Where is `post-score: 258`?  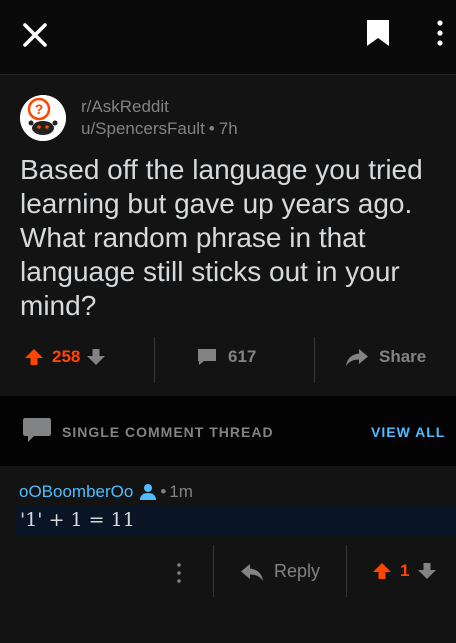 post-score: 258 is located at coordinates (66, 356).